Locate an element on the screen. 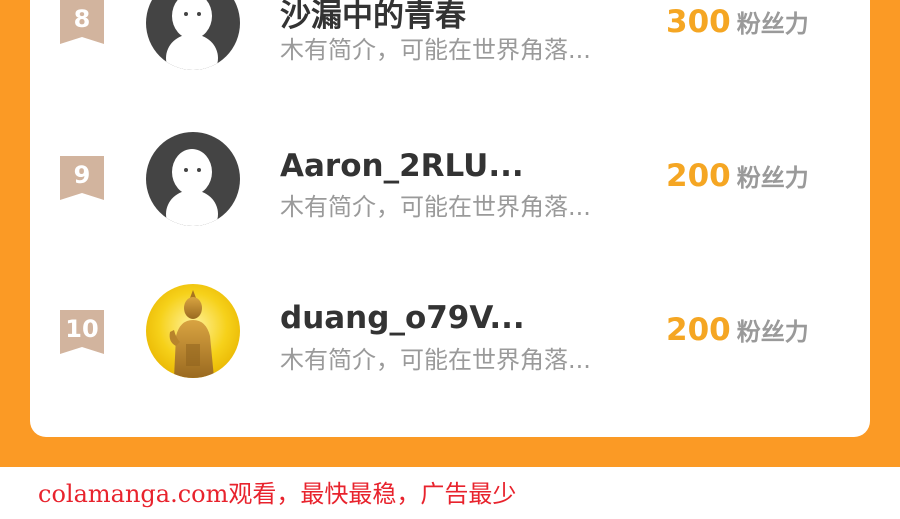  buddha-photo is located at coordinates (193, 331).